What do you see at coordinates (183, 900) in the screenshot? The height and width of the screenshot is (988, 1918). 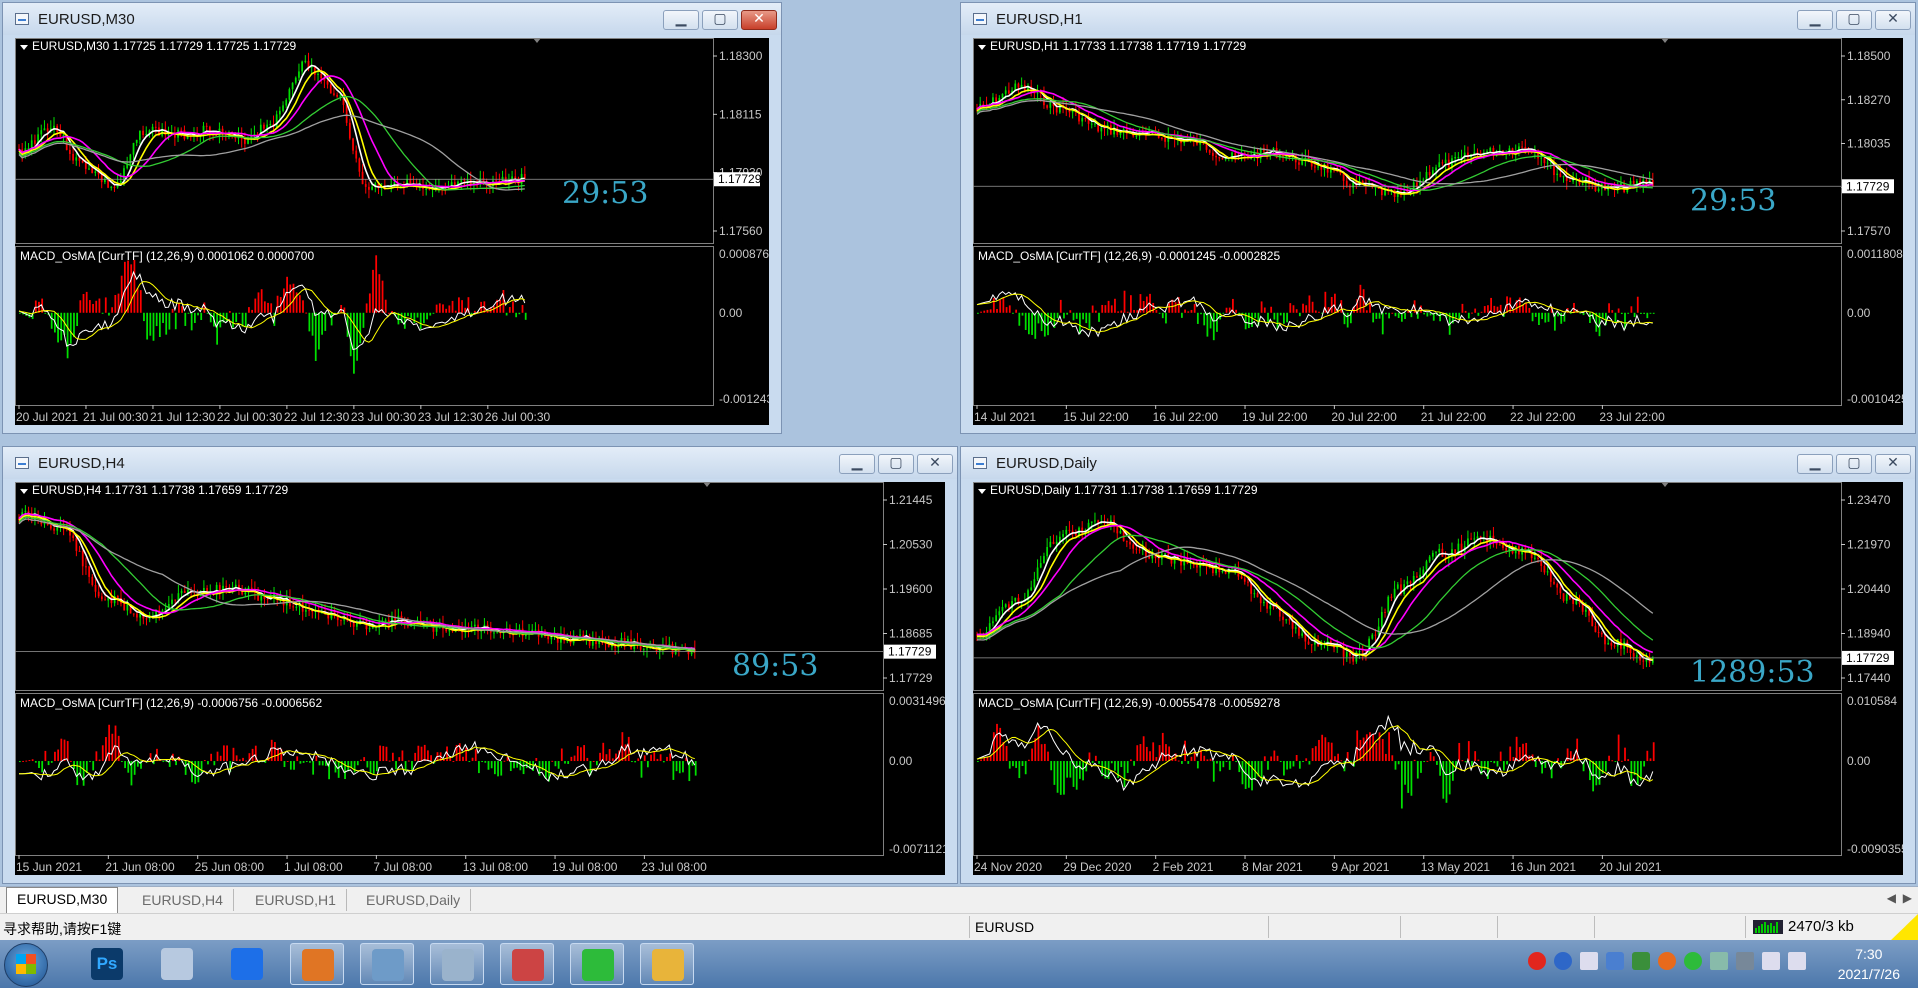 I see `tab-eurusd-h4: EURUSD,H4` at bounding box center [183, 900].